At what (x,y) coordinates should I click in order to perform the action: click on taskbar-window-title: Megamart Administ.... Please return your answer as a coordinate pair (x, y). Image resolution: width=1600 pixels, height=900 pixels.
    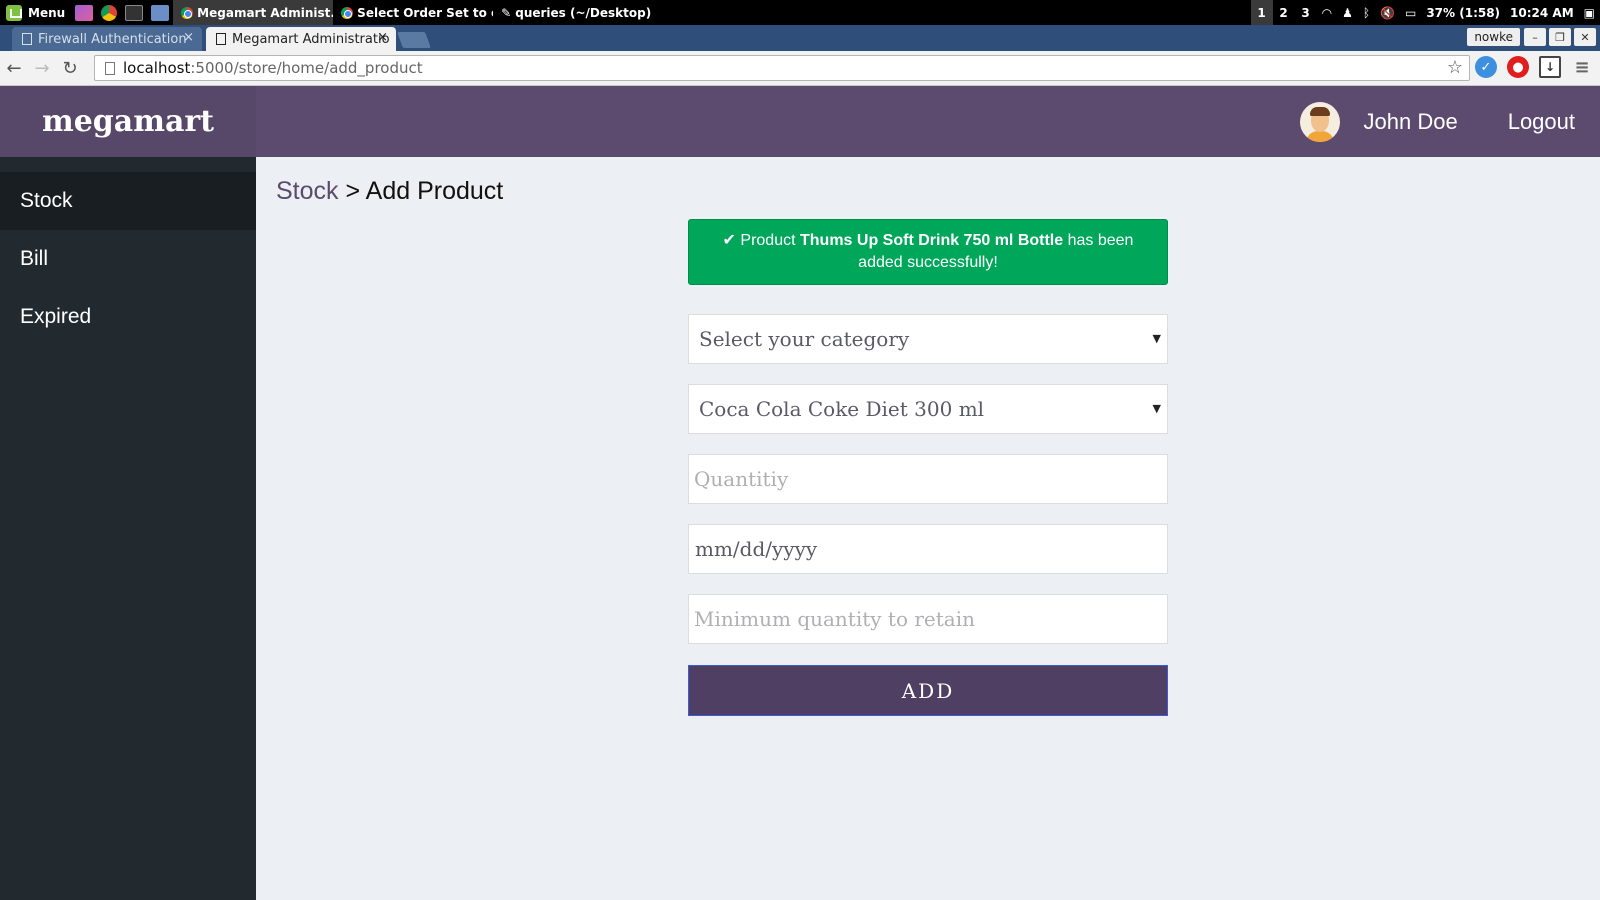
    Looking at the image, I should click on (265, 12).